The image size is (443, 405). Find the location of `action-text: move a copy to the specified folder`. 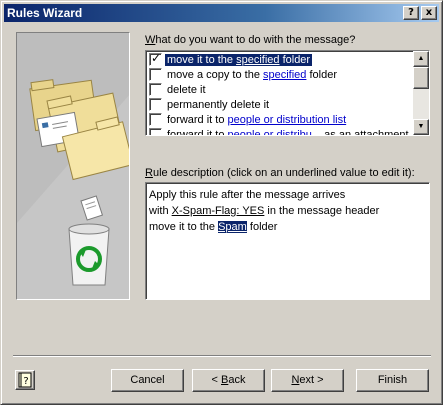

action-text: move a copy to the specified folder is located at coordinates (252, 75).